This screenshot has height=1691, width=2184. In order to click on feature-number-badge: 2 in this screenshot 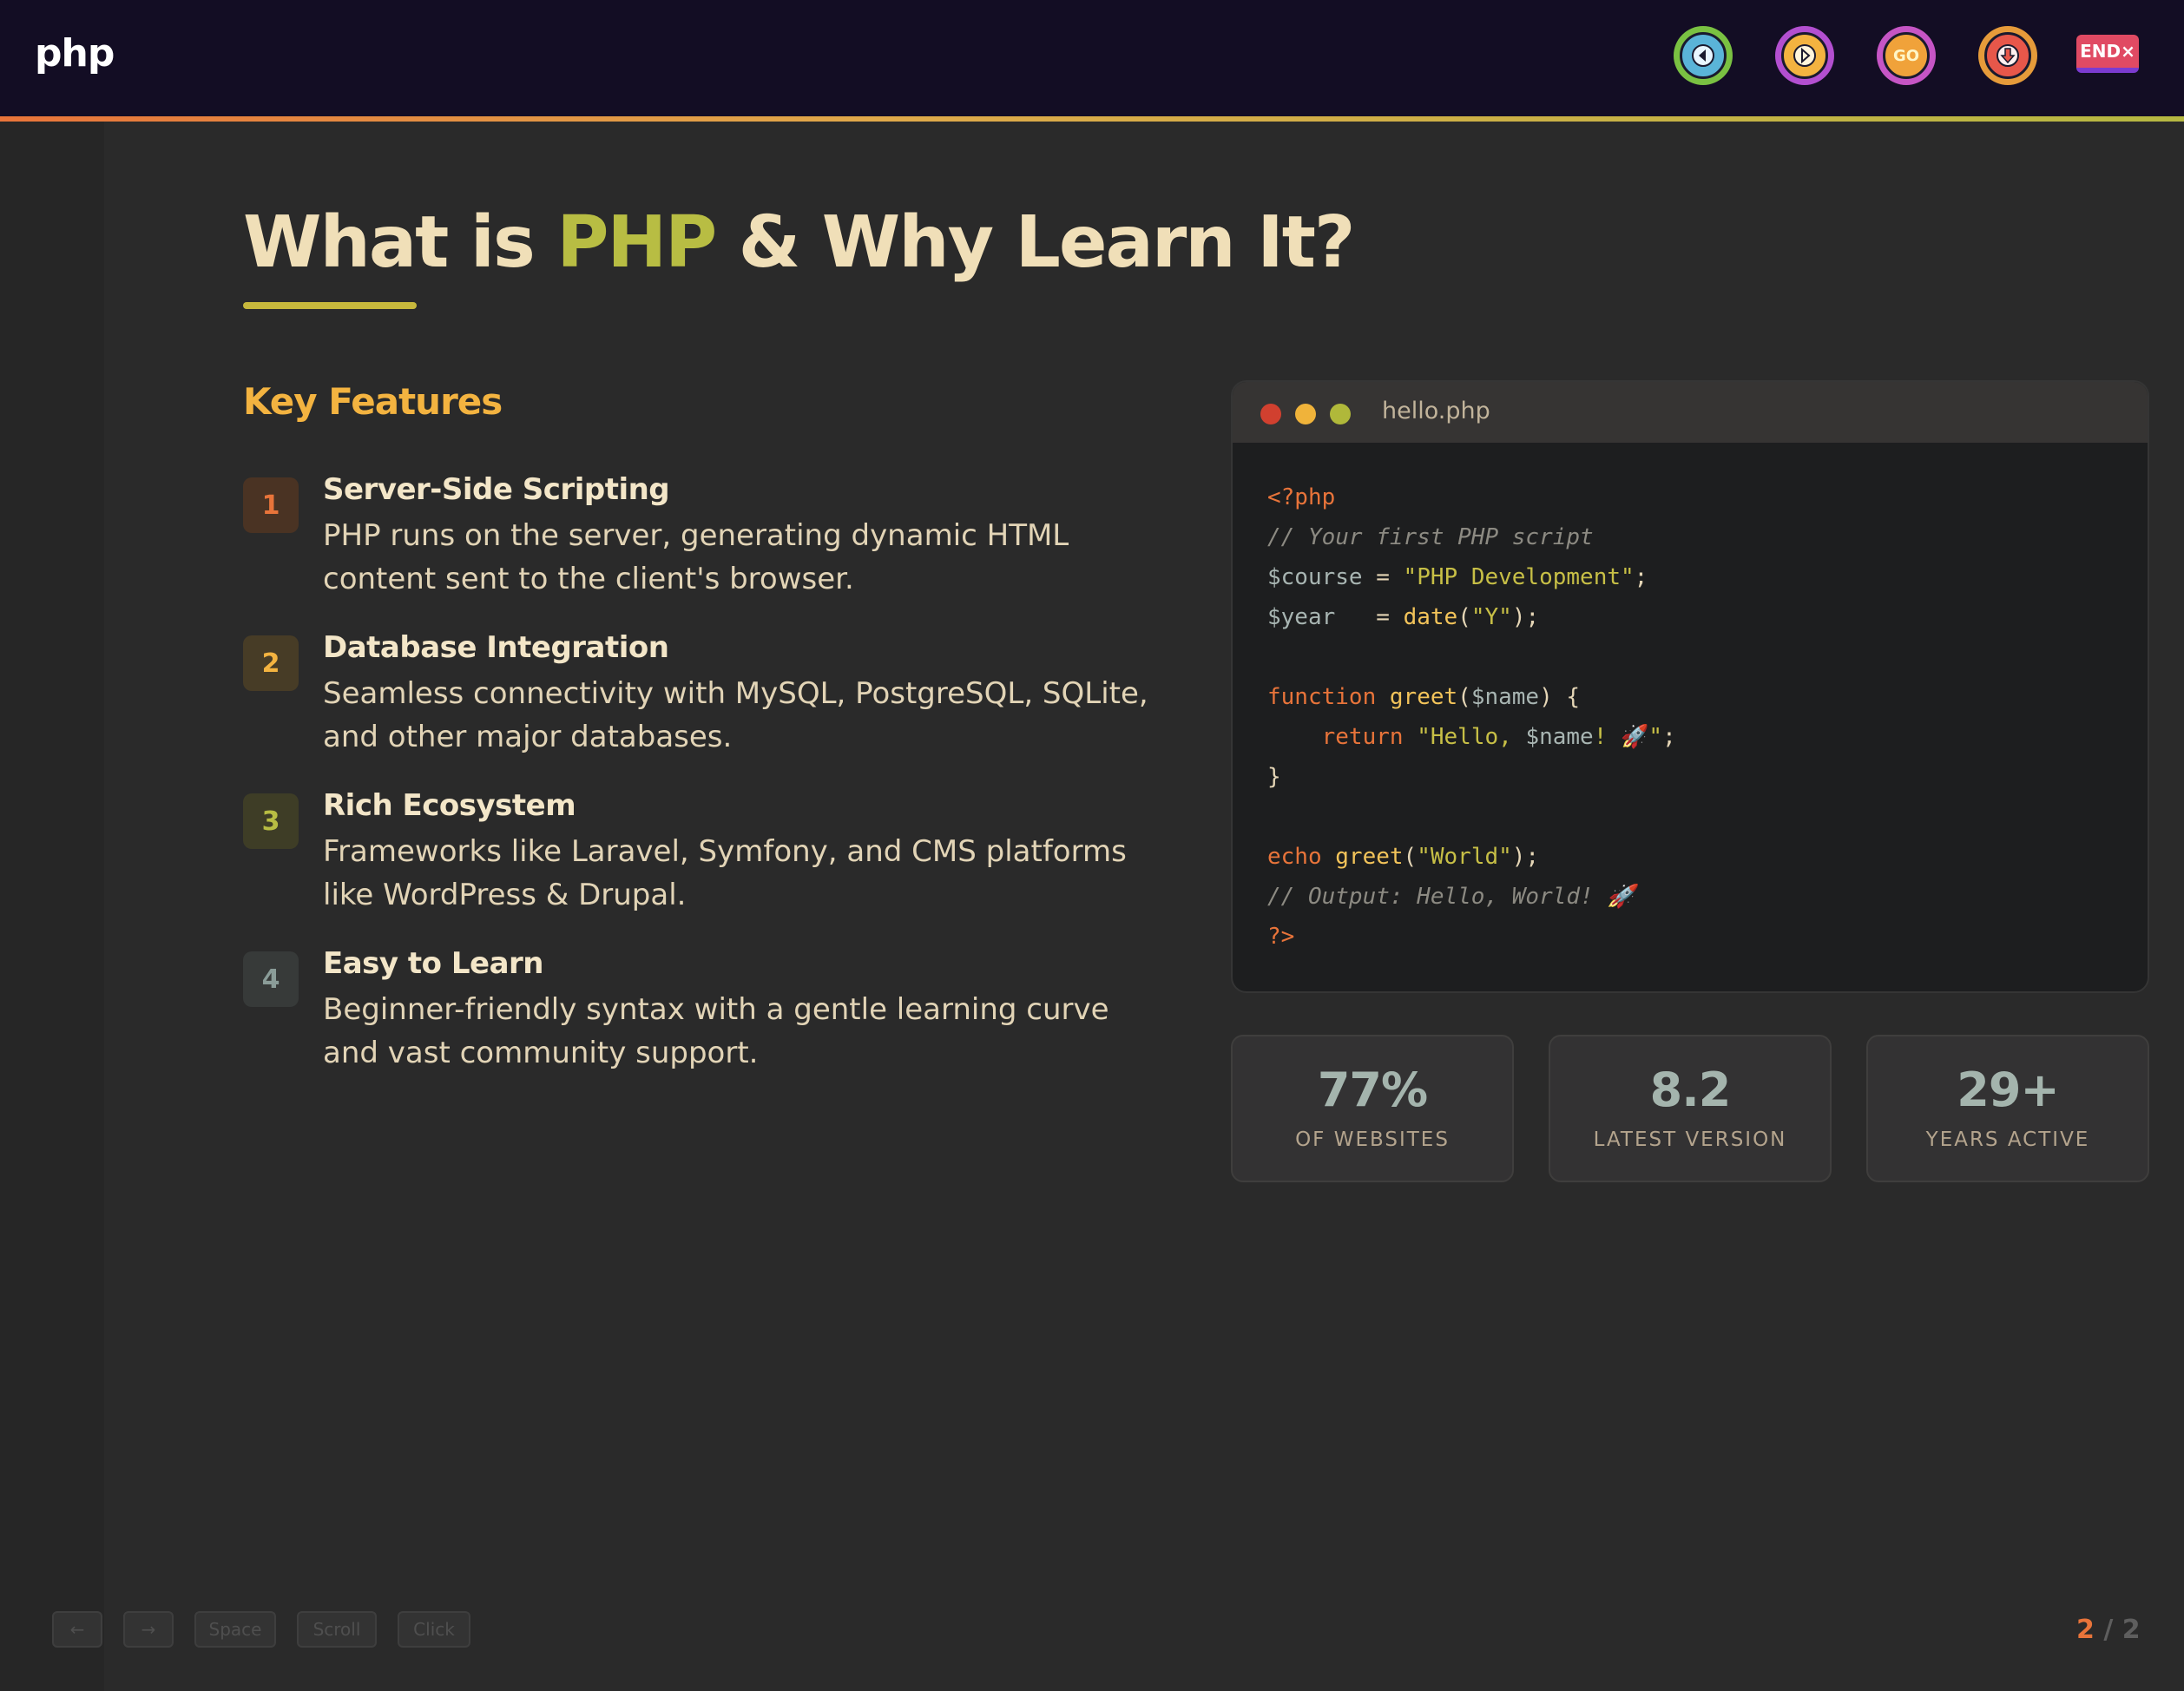, I will do `click(271, 663)`.